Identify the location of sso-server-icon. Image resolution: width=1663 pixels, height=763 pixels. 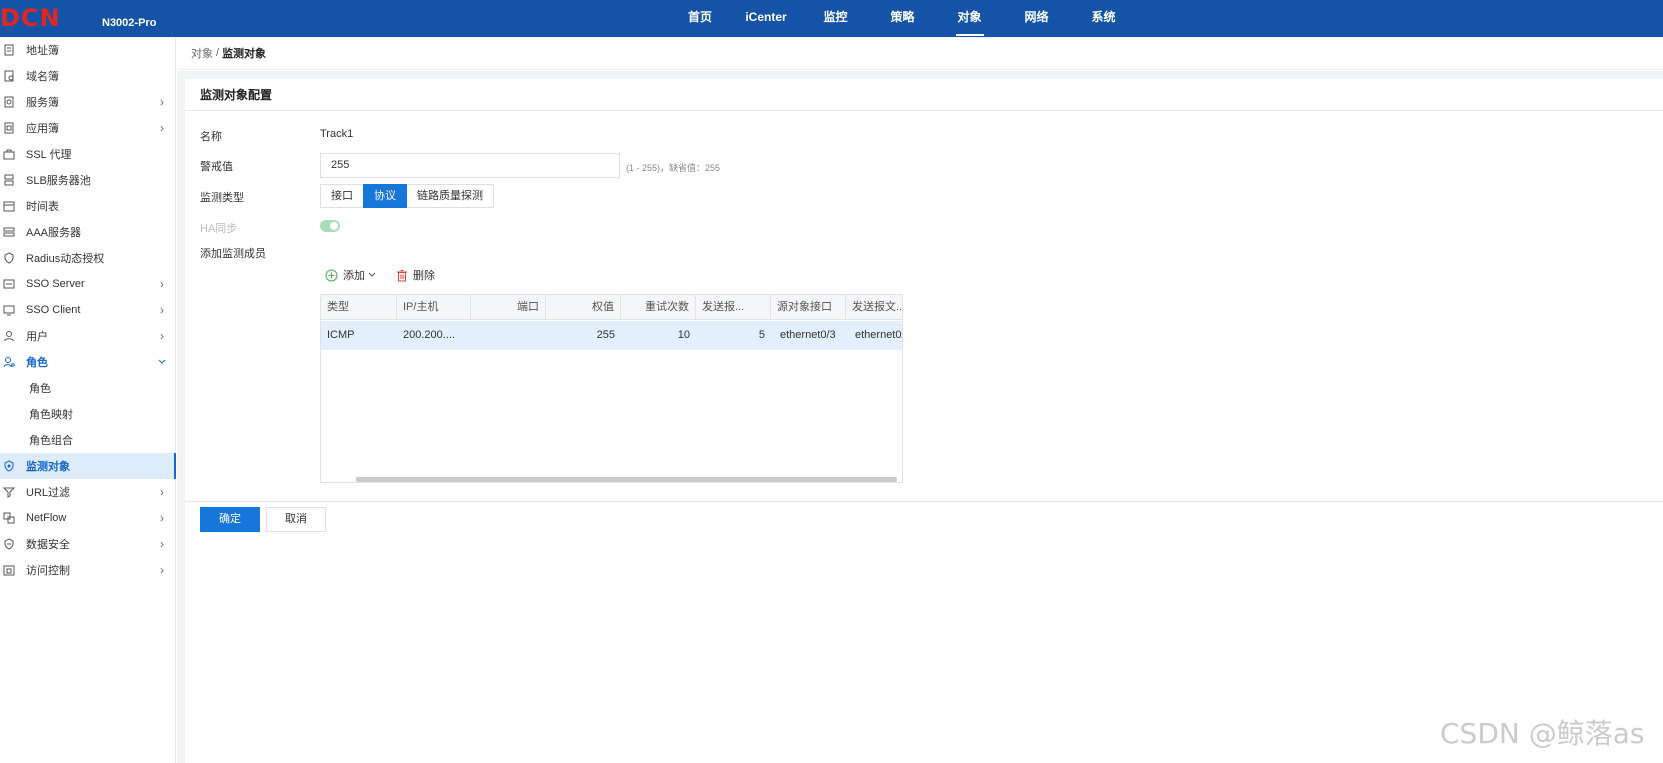
(9, 284).